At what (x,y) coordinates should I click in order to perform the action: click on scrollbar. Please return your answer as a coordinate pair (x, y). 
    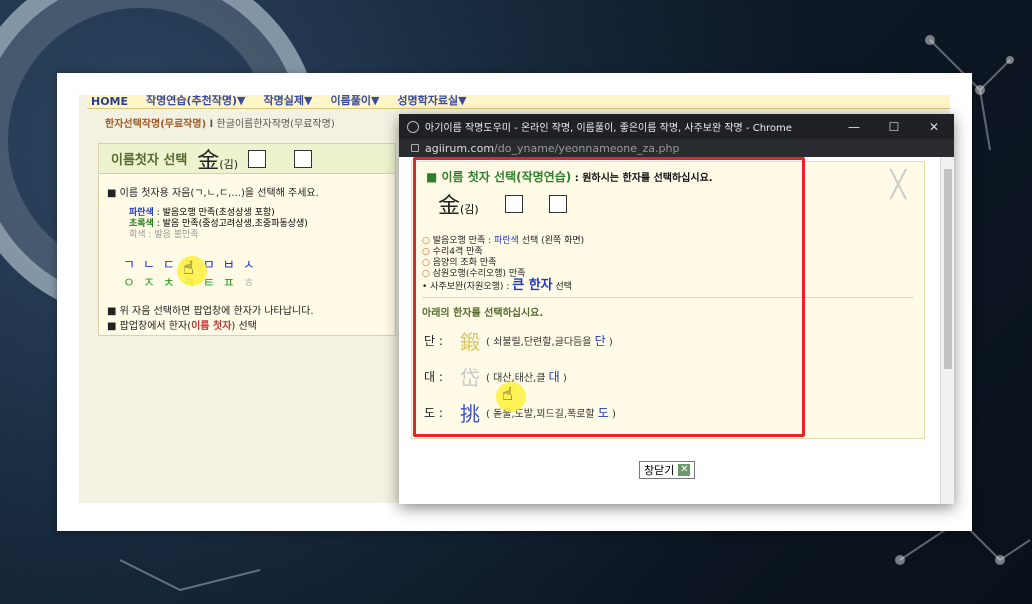
    Looking at the image, I should click on (947, 330).